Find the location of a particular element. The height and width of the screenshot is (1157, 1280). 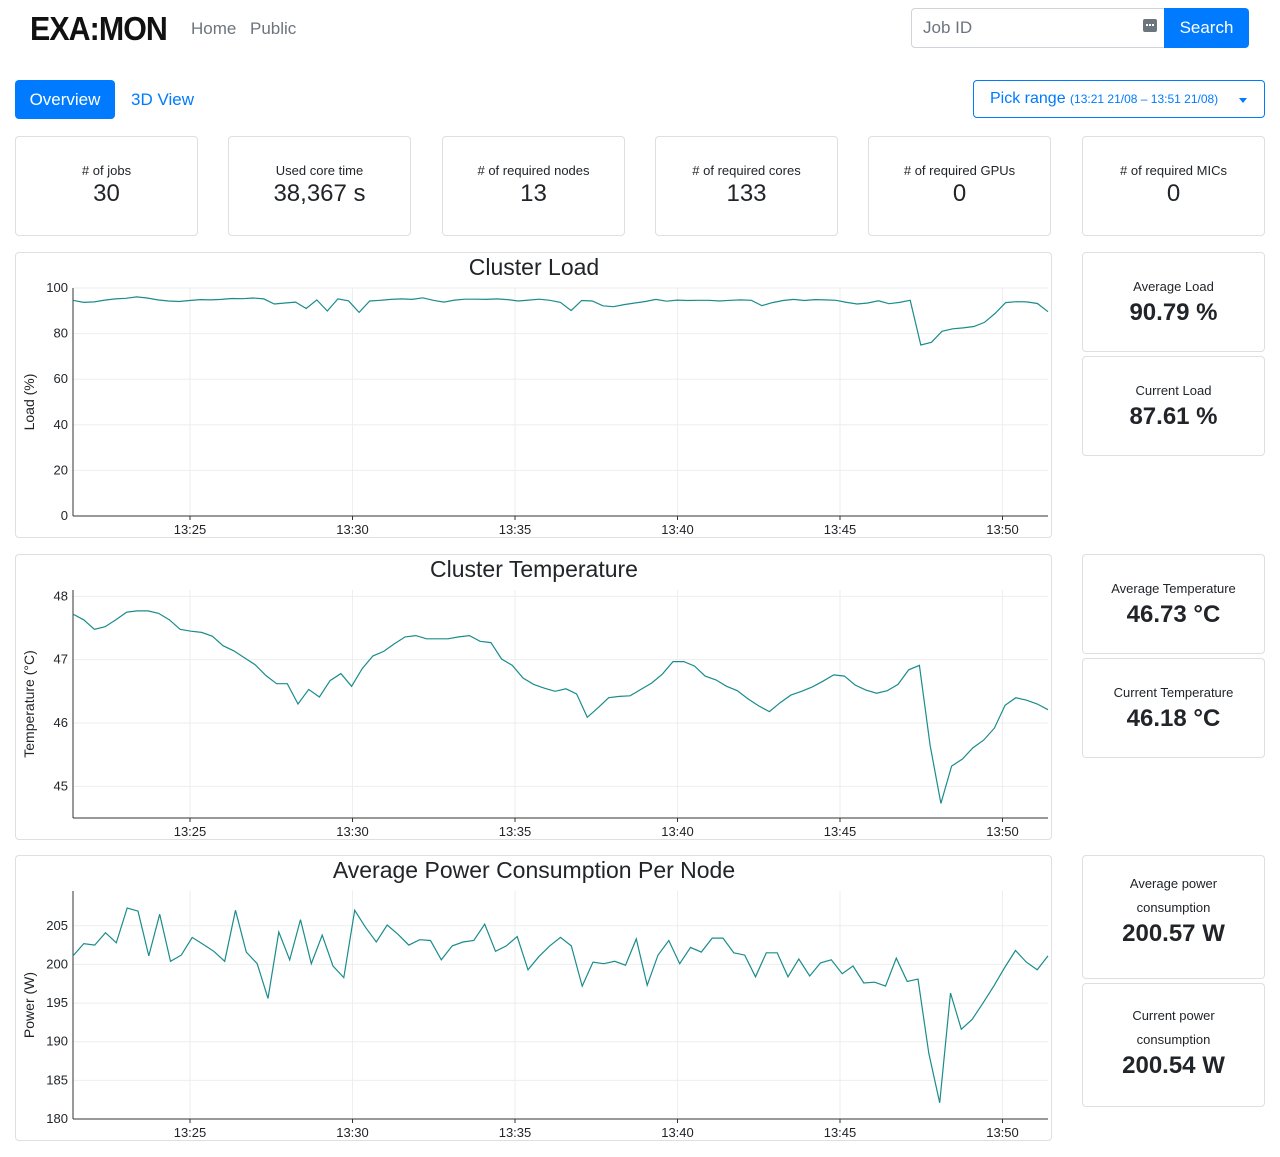

y-tick-label: 47 is located at coordinates (61, 659).